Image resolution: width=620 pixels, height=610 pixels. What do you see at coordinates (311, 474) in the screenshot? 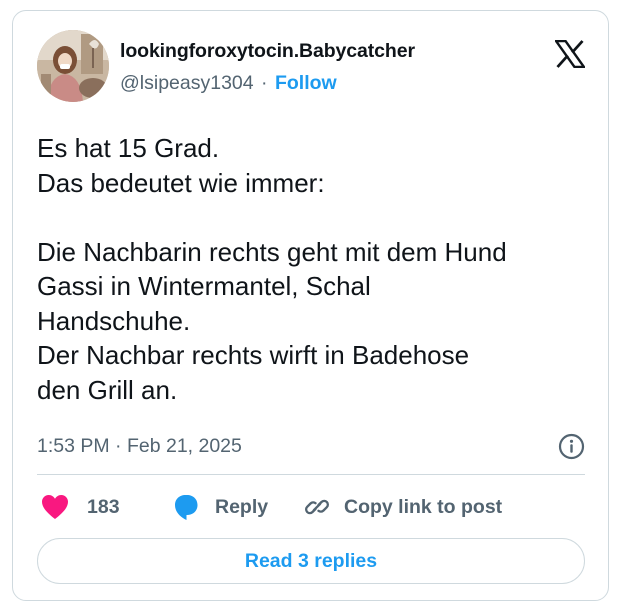
I see `divider` at bounding box center [311, 474].